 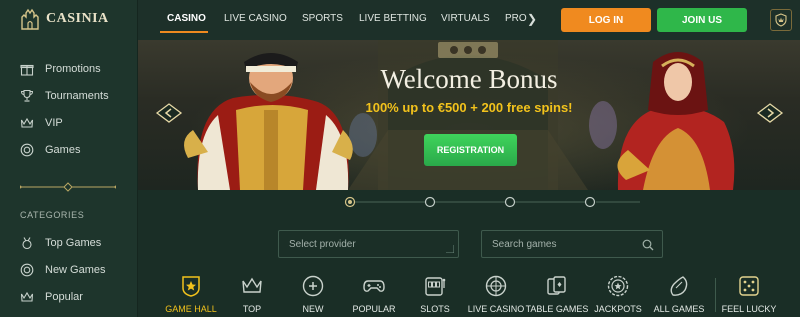 I want to click on dice-icon, so click(x=749, y=286).